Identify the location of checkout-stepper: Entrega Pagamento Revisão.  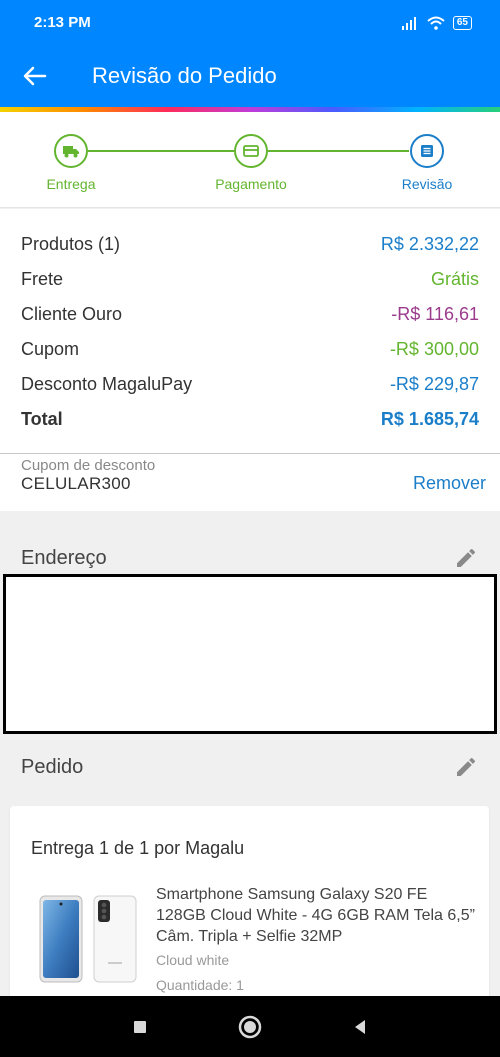
(250, 160).